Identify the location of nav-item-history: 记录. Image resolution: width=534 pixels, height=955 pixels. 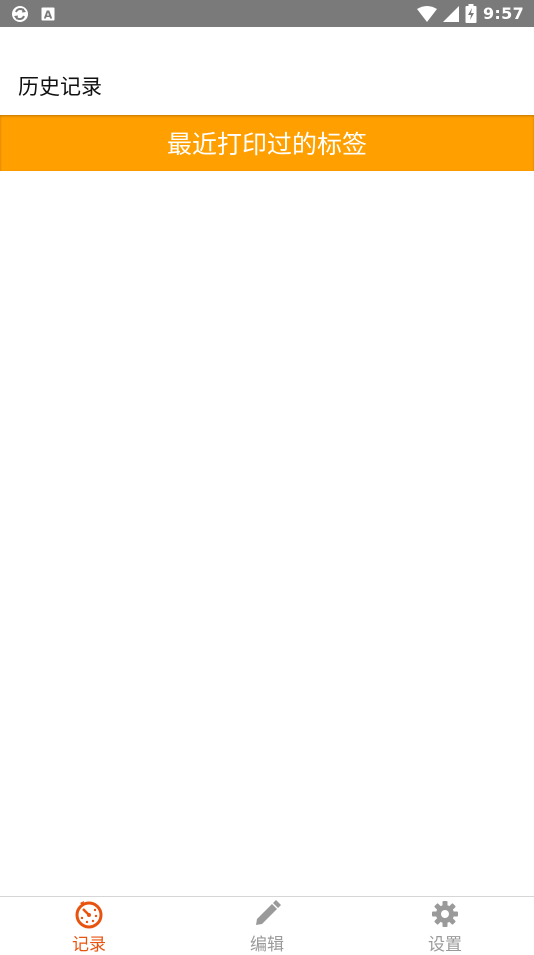
(89, 926).